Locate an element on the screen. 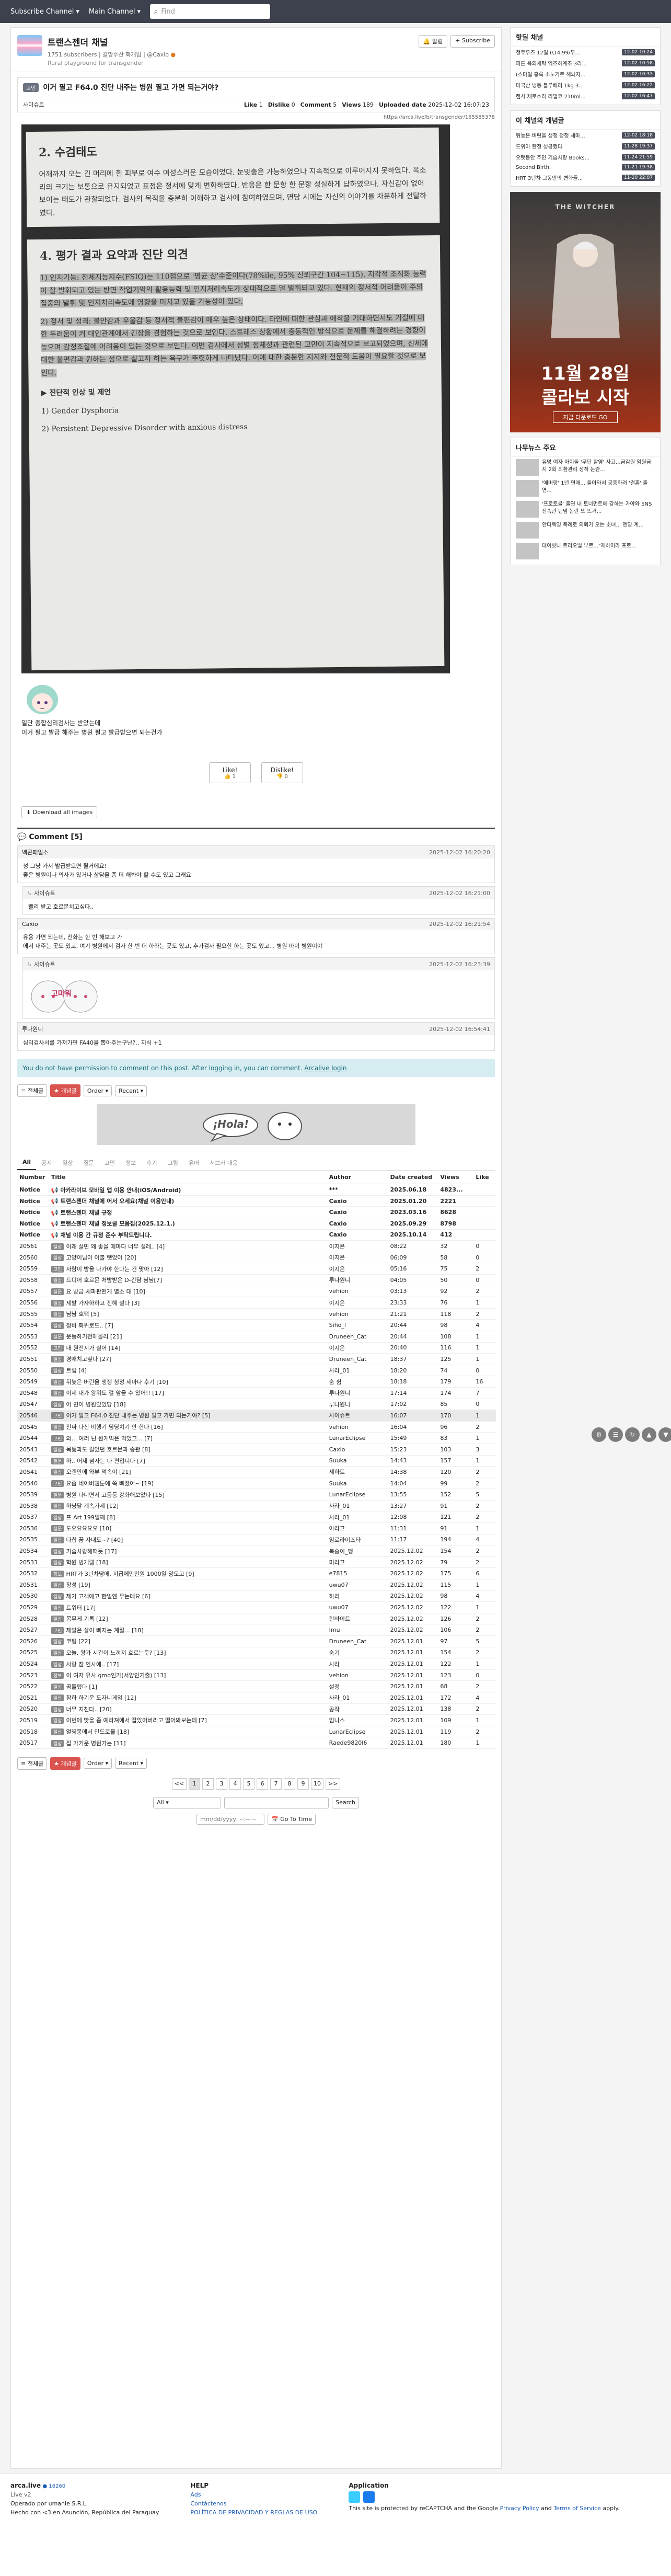  all-posts-button: ≡ 전체글 is located at coordinates (32, 1090).